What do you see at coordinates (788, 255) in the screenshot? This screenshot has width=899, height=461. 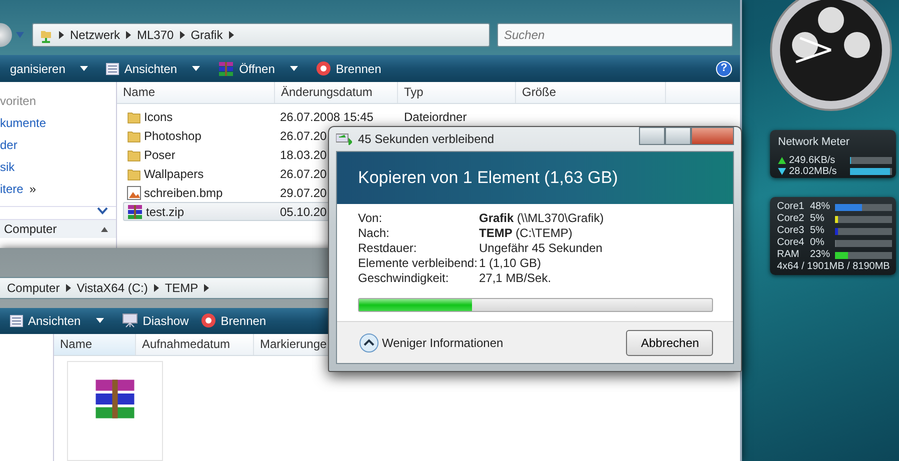 I see `meter-name: RAM` at bounding box center [788, 255].